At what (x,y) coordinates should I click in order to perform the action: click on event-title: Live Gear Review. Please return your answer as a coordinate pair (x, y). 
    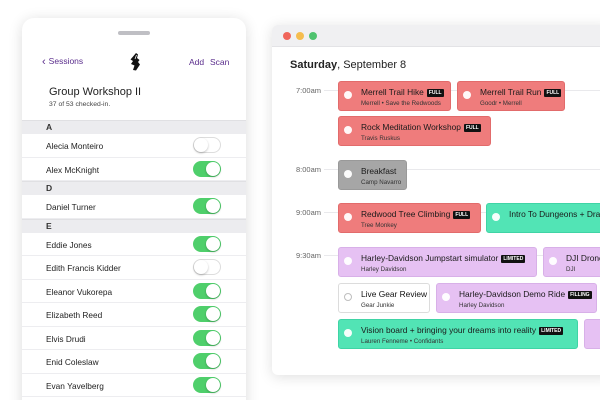
    Looking at the image, I should click on (394, 294).